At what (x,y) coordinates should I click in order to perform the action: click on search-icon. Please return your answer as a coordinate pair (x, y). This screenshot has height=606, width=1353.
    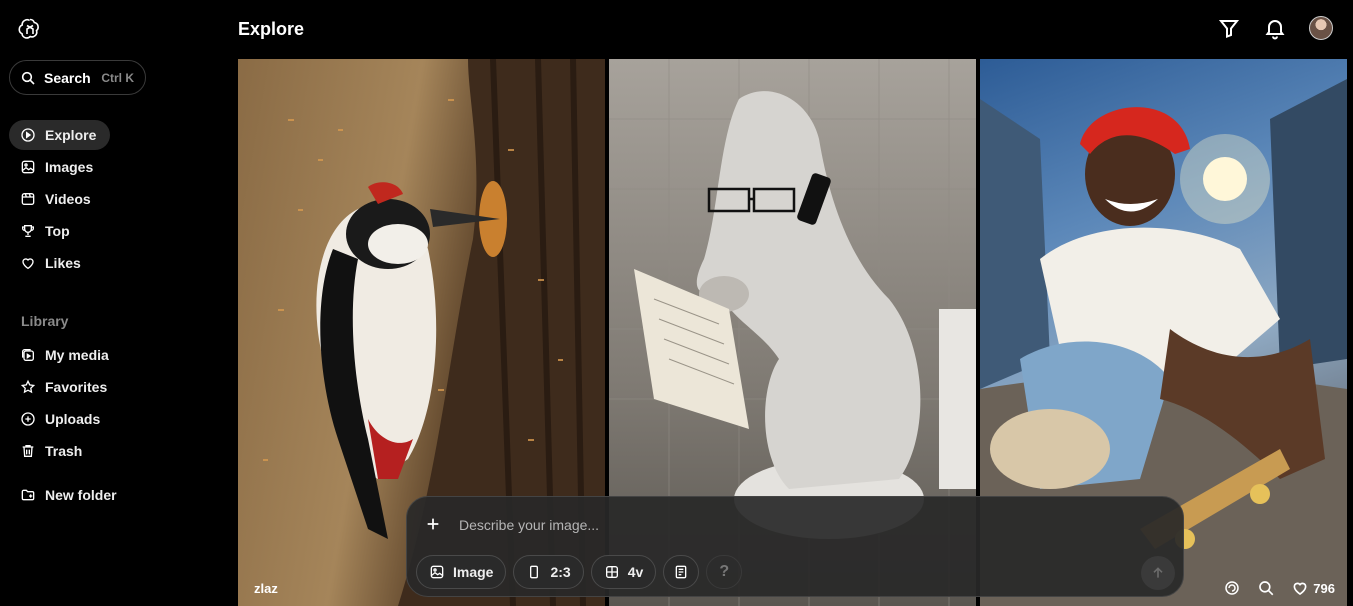
    Looking at the image, I should click on (28, 78).